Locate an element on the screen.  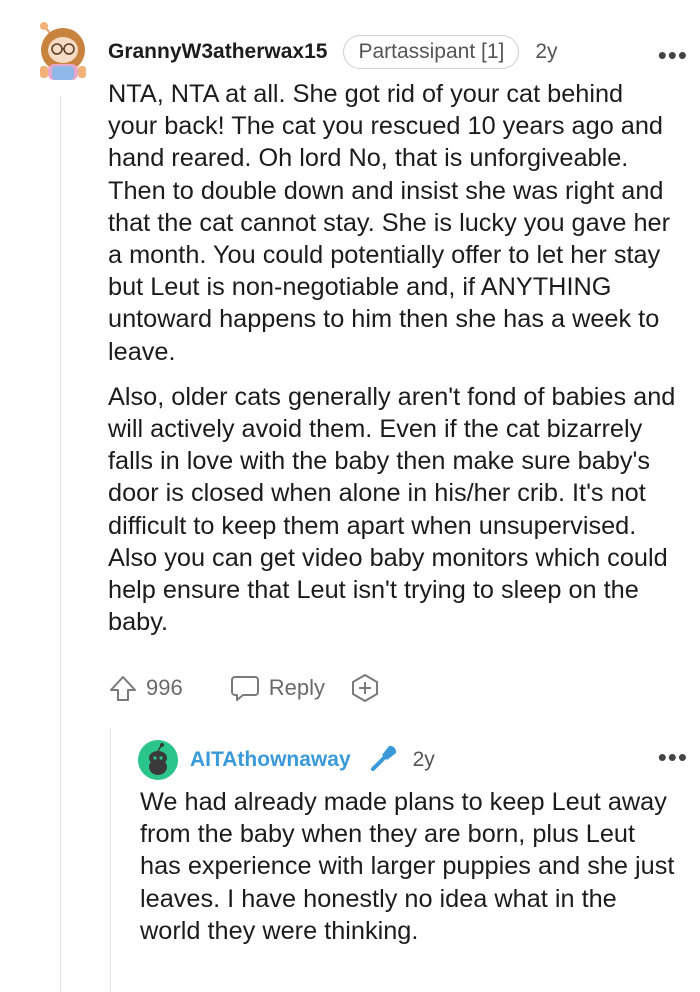
upvote-button: 996 is located at coordinates (145, 688).